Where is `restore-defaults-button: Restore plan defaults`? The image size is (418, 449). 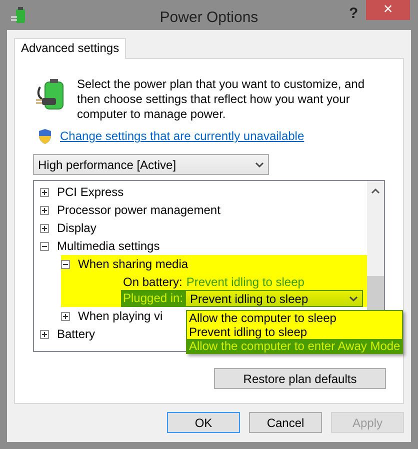 restore-defaults-button: Restore plan defaults is located at coordinates (300, 378).